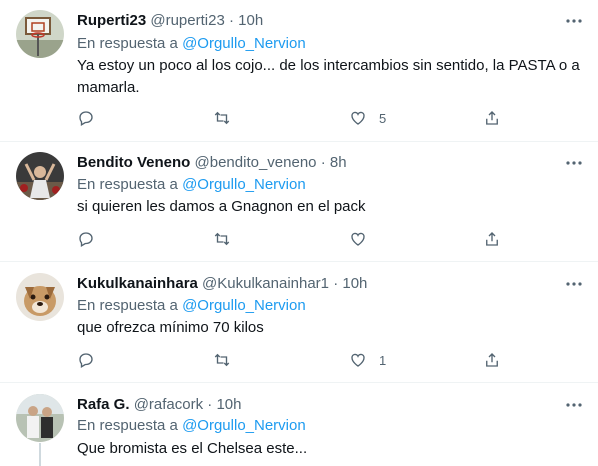 The width and height of the screenshot is (598, 466). What do you see at coordinates (292, 360) in the screenshot?
I see `action-bar: 1` at bounding box center [292, 360].